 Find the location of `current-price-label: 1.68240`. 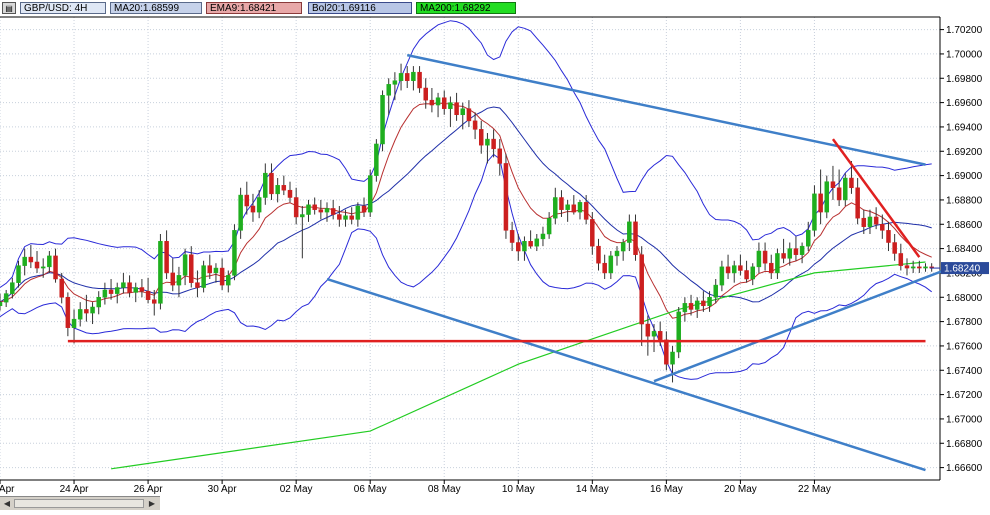

current-price-label: 1.68240 is located at coordinates (962, 269).